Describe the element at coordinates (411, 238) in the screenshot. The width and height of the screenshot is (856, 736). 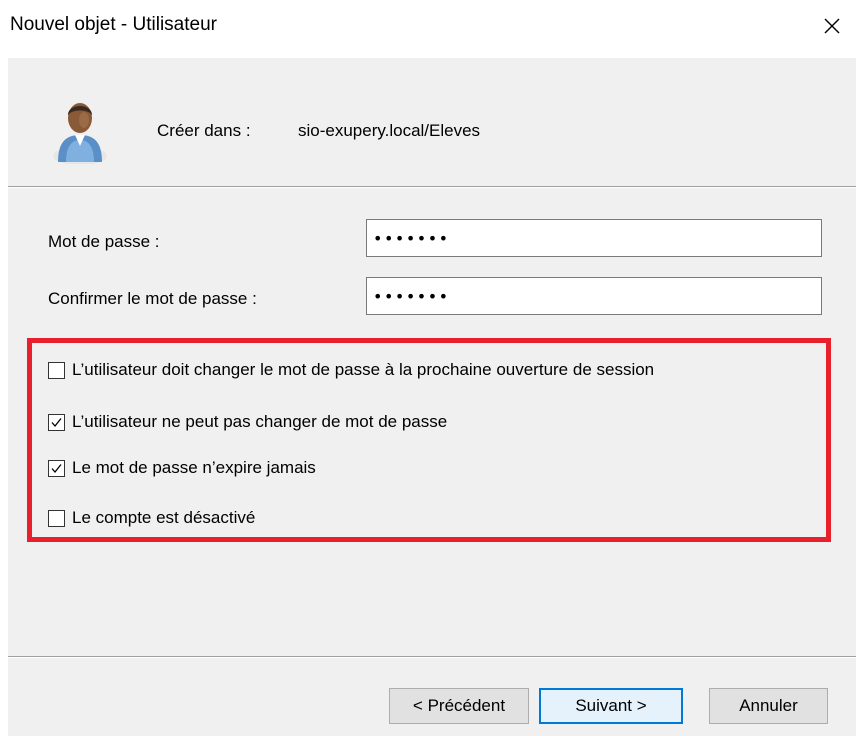
I see `password-value: •••••••` at that location.